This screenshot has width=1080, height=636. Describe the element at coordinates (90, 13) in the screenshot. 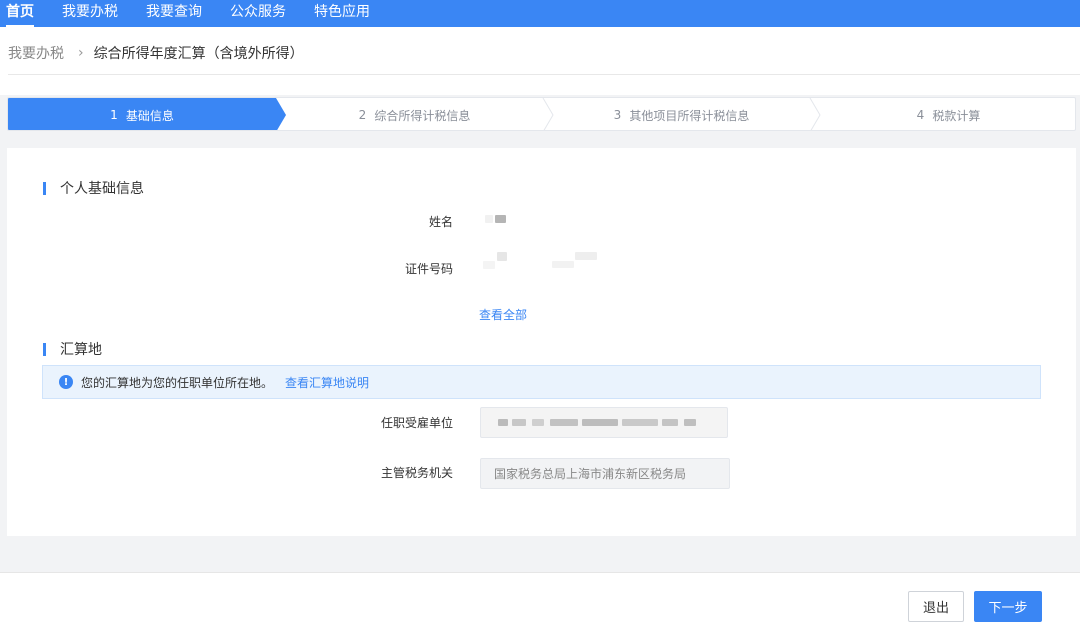

I see `nav-item-tax-handling: 我要办税` at that location.